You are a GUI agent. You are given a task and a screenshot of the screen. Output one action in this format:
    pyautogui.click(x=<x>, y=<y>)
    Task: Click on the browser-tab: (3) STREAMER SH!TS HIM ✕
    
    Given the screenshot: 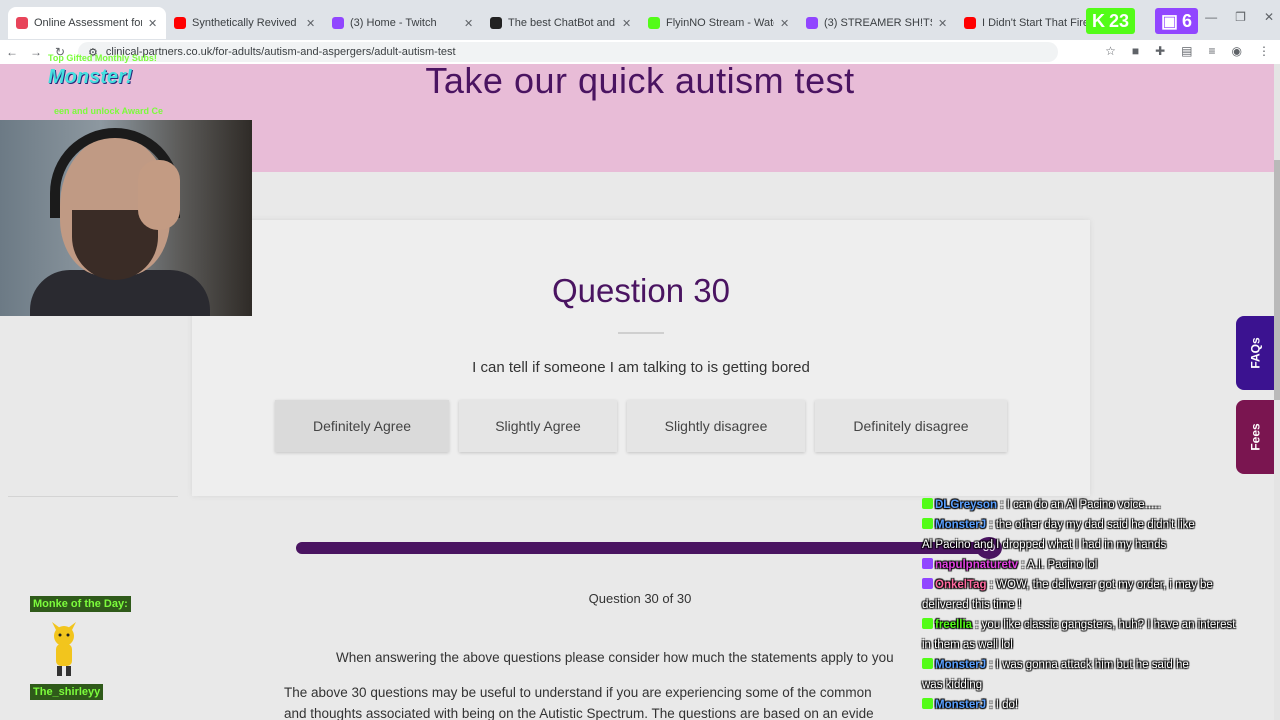 What is the action you would take?
    pyautogui.click(x=877, y=23)
    